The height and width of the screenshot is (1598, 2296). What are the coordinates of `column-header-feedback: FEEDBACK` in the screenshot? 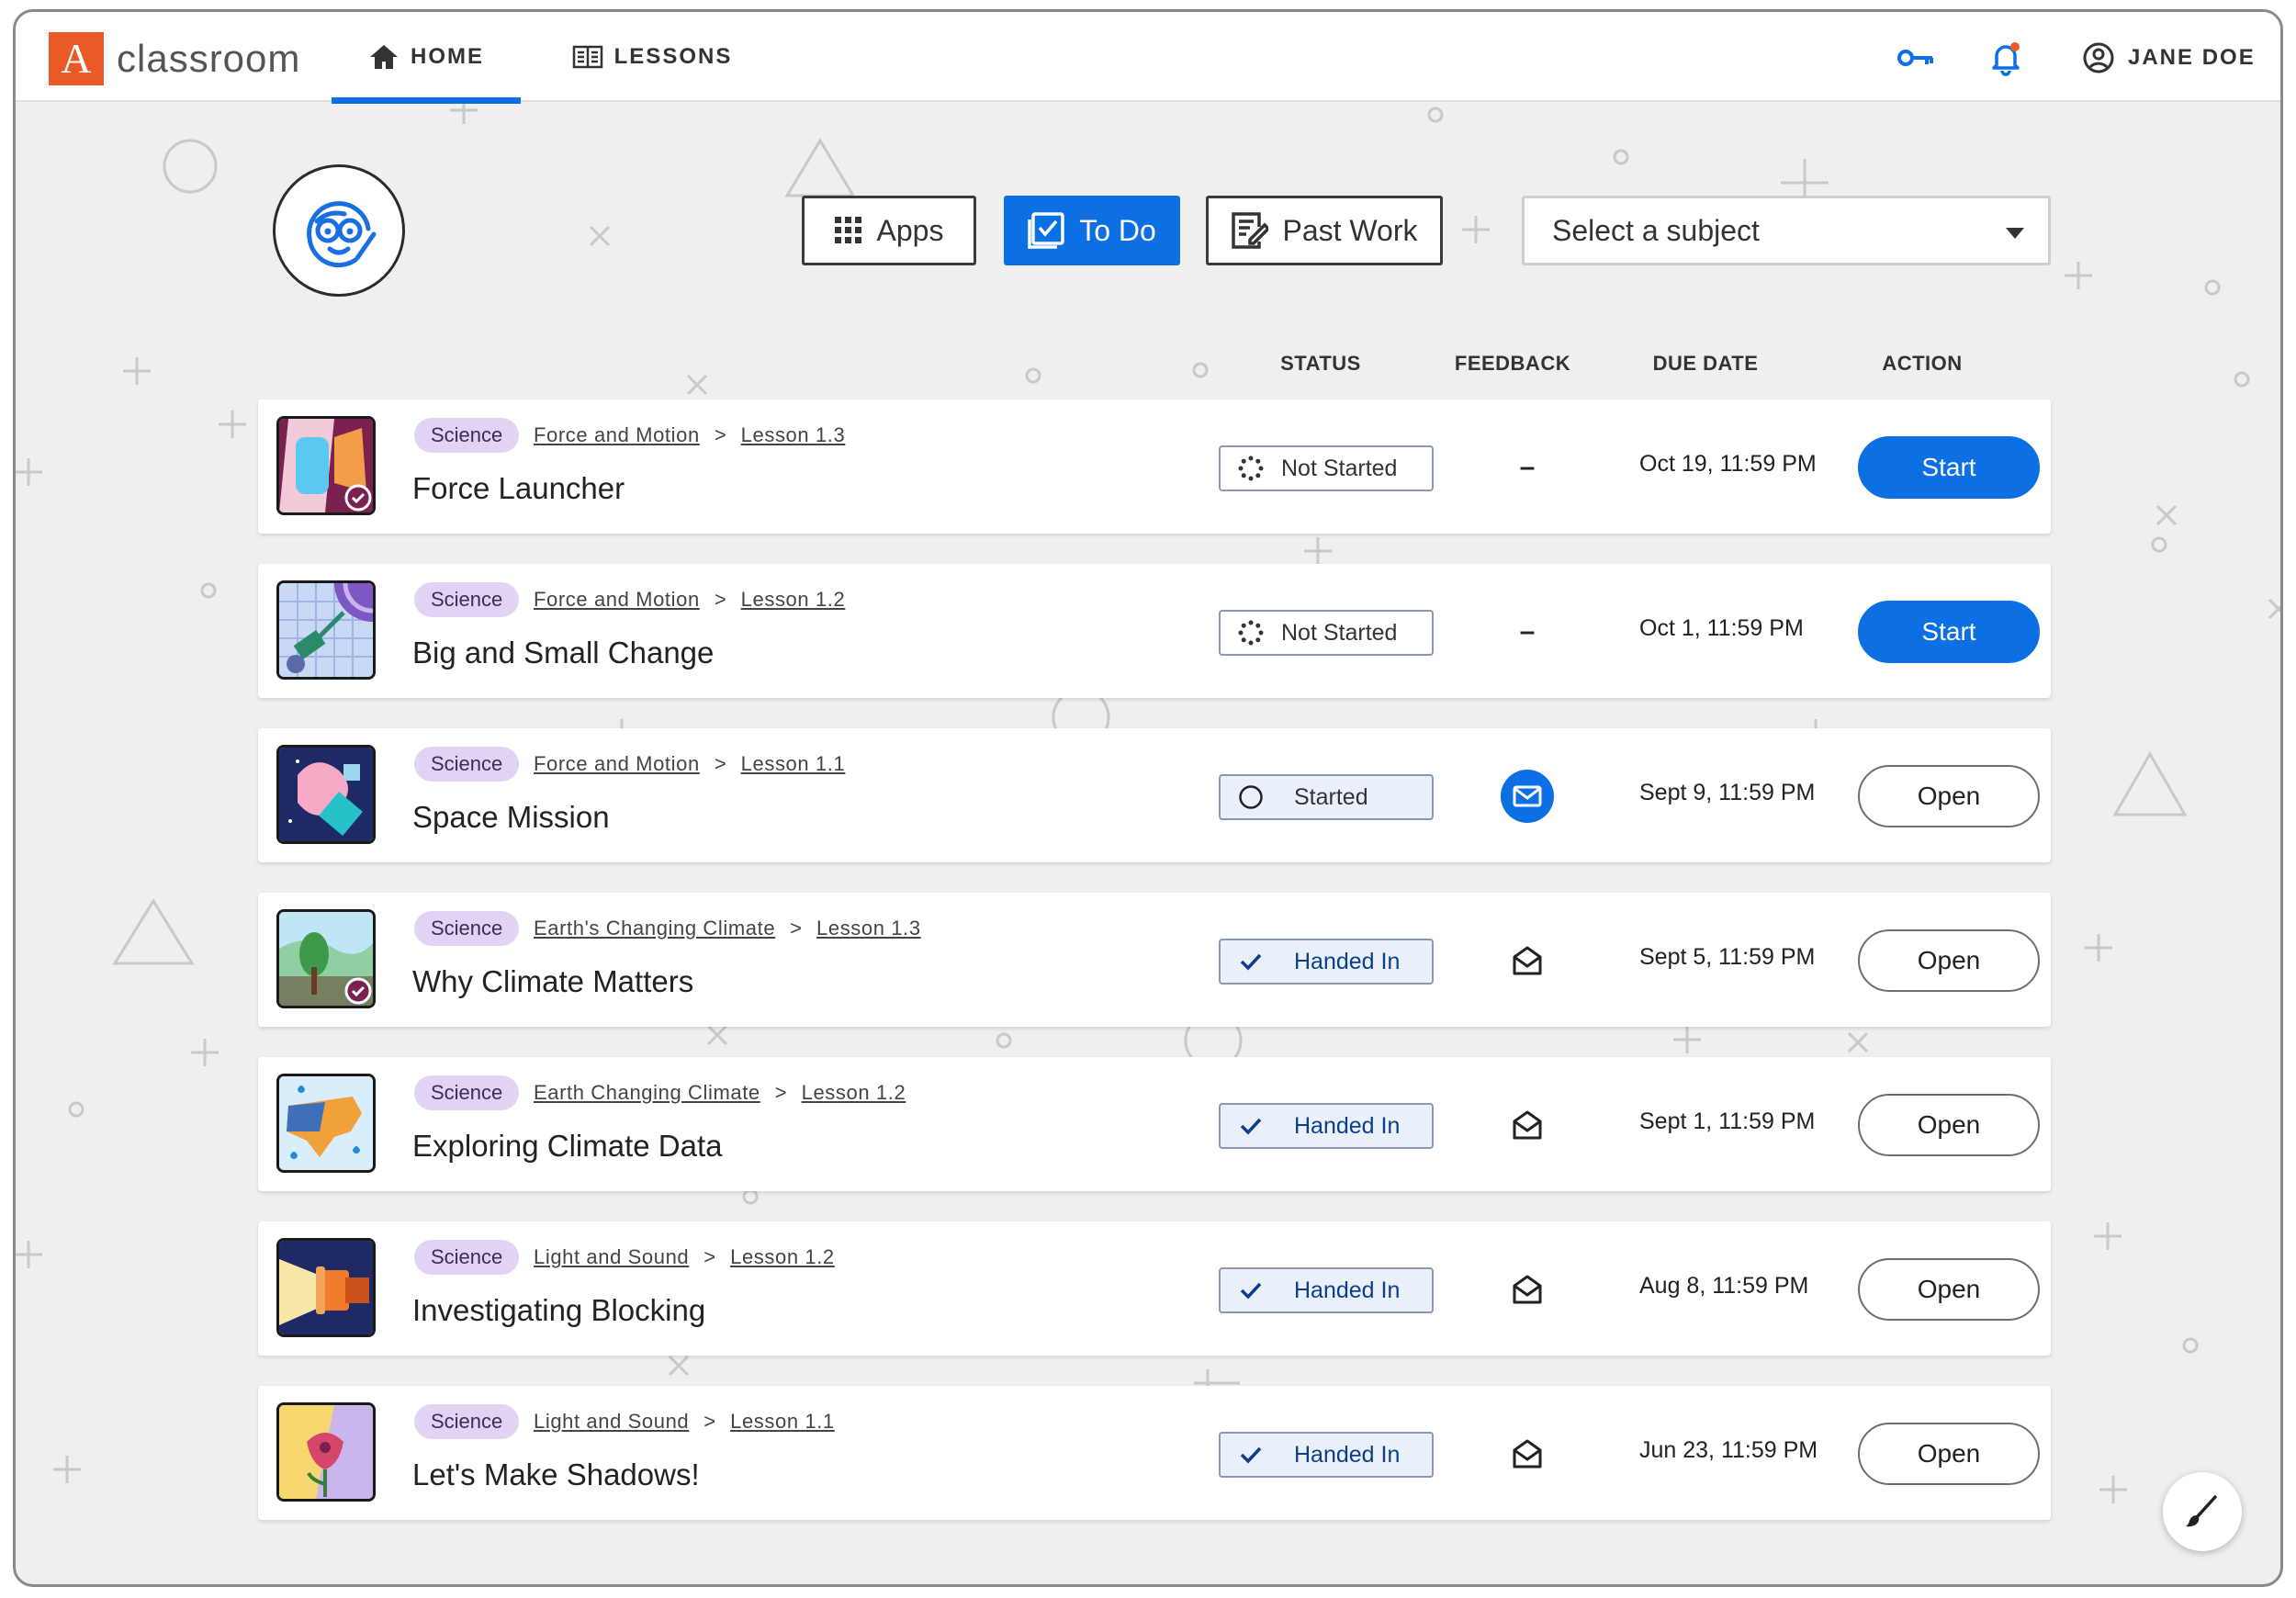 It's located at (1513, 363).